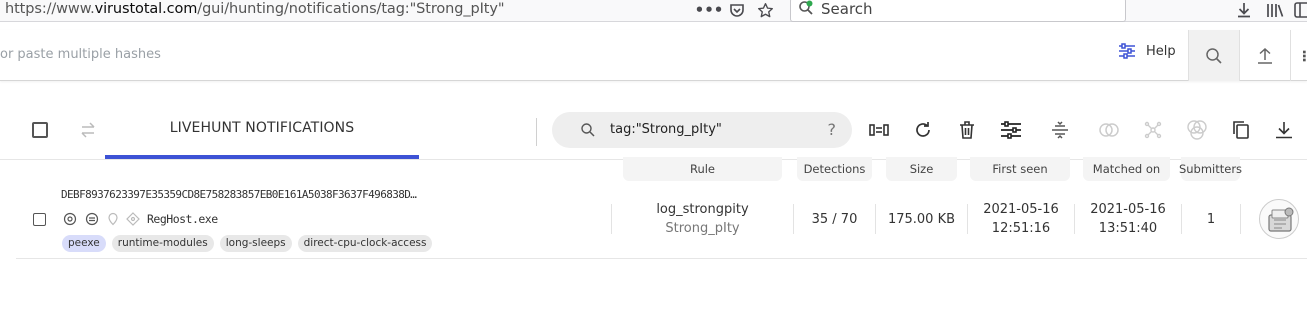 This screenshot has width=1307, height=330. I want to click on tag-chip: peexe, so click(84, 243).